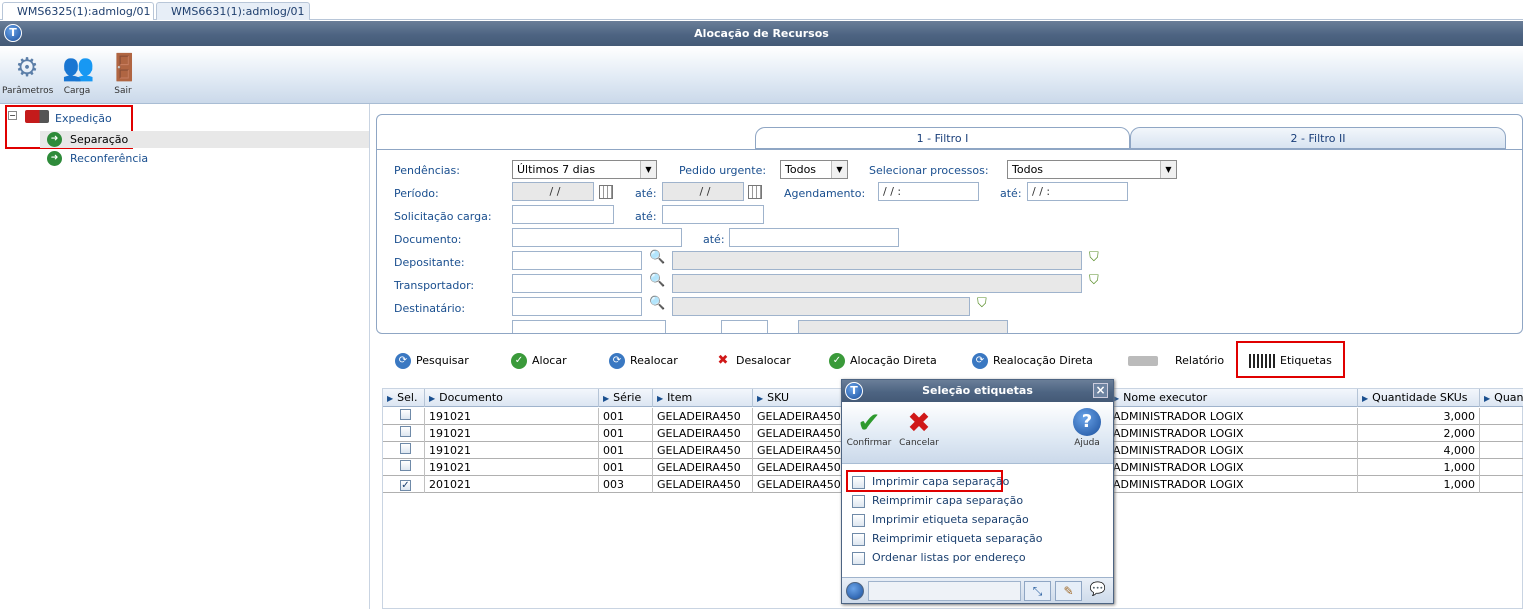  Describe the element at coordinates (83, 118) in the screenshot. I see `tree-item-expedicao: Expedição` at that location.